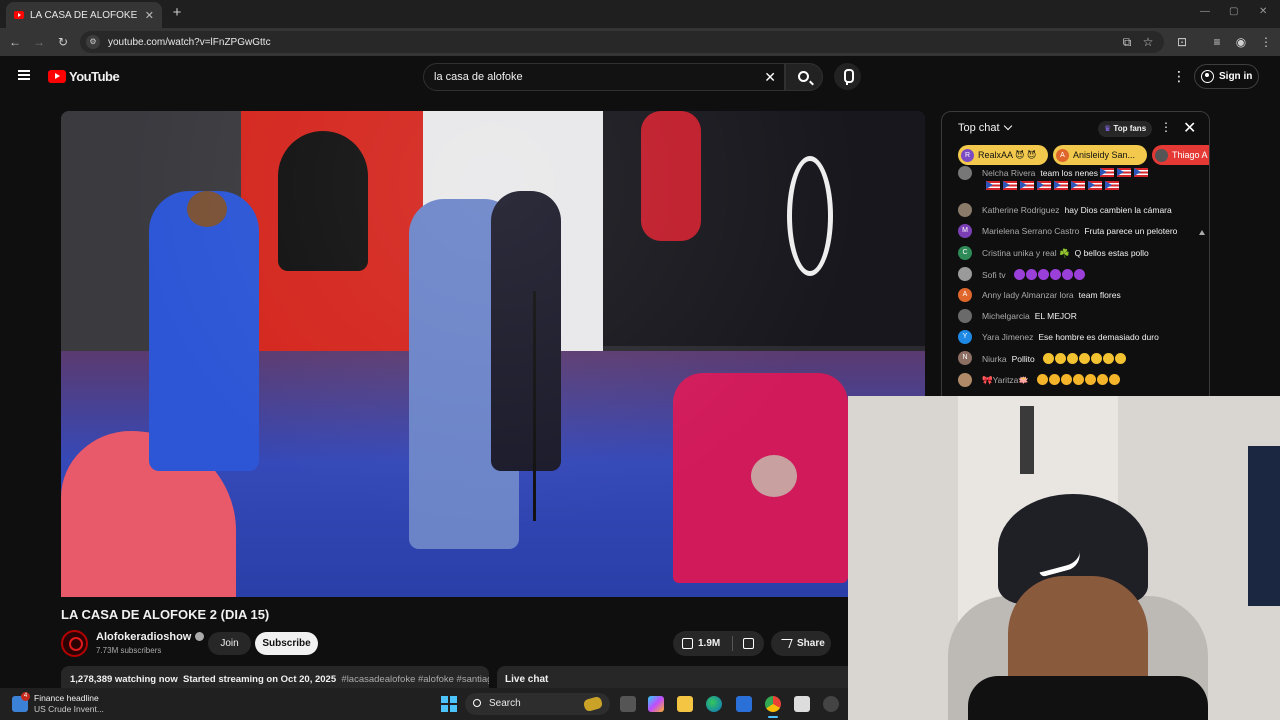 The image size is (1280, 720). I want to click on media-controls-icon: ≡, so click(1217, 42).